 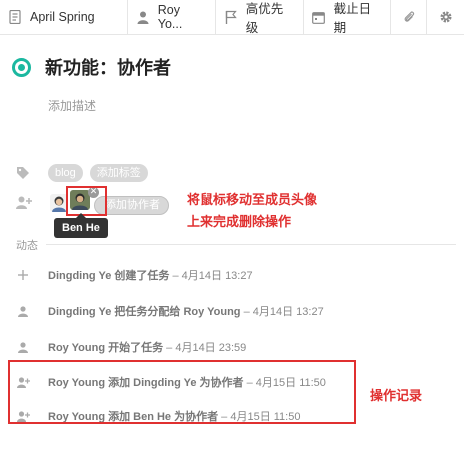 I want to click on project-name: April Spring, so click(x=62, y=17).